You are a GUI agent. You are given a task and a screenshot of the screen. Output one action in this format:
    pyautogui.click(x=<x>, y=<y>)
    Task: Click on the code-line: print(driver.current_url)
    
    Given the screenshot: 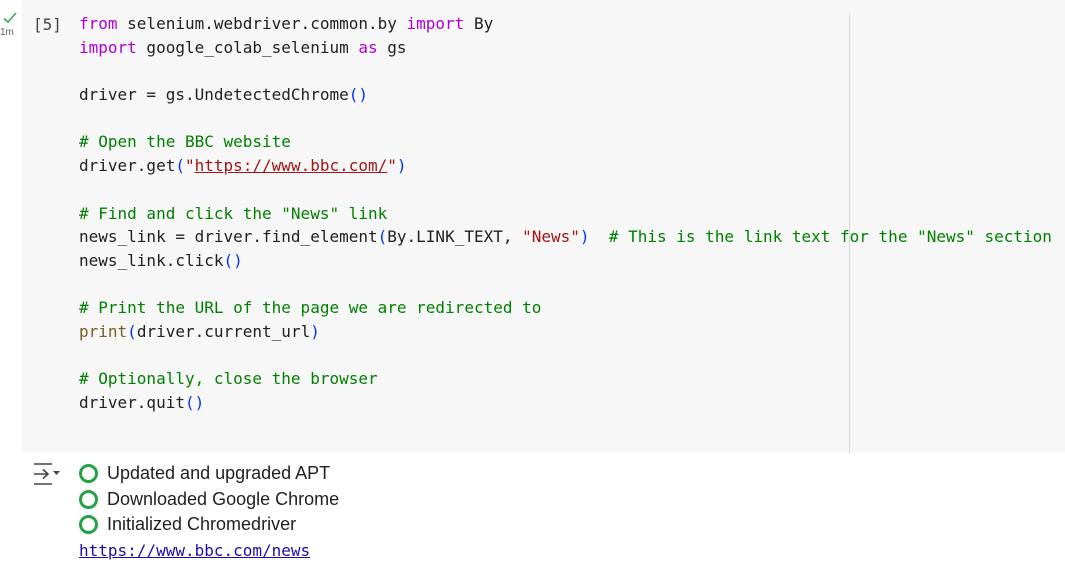 What is the action you would take?
    pyautogui.click(x=565, y=332)
    